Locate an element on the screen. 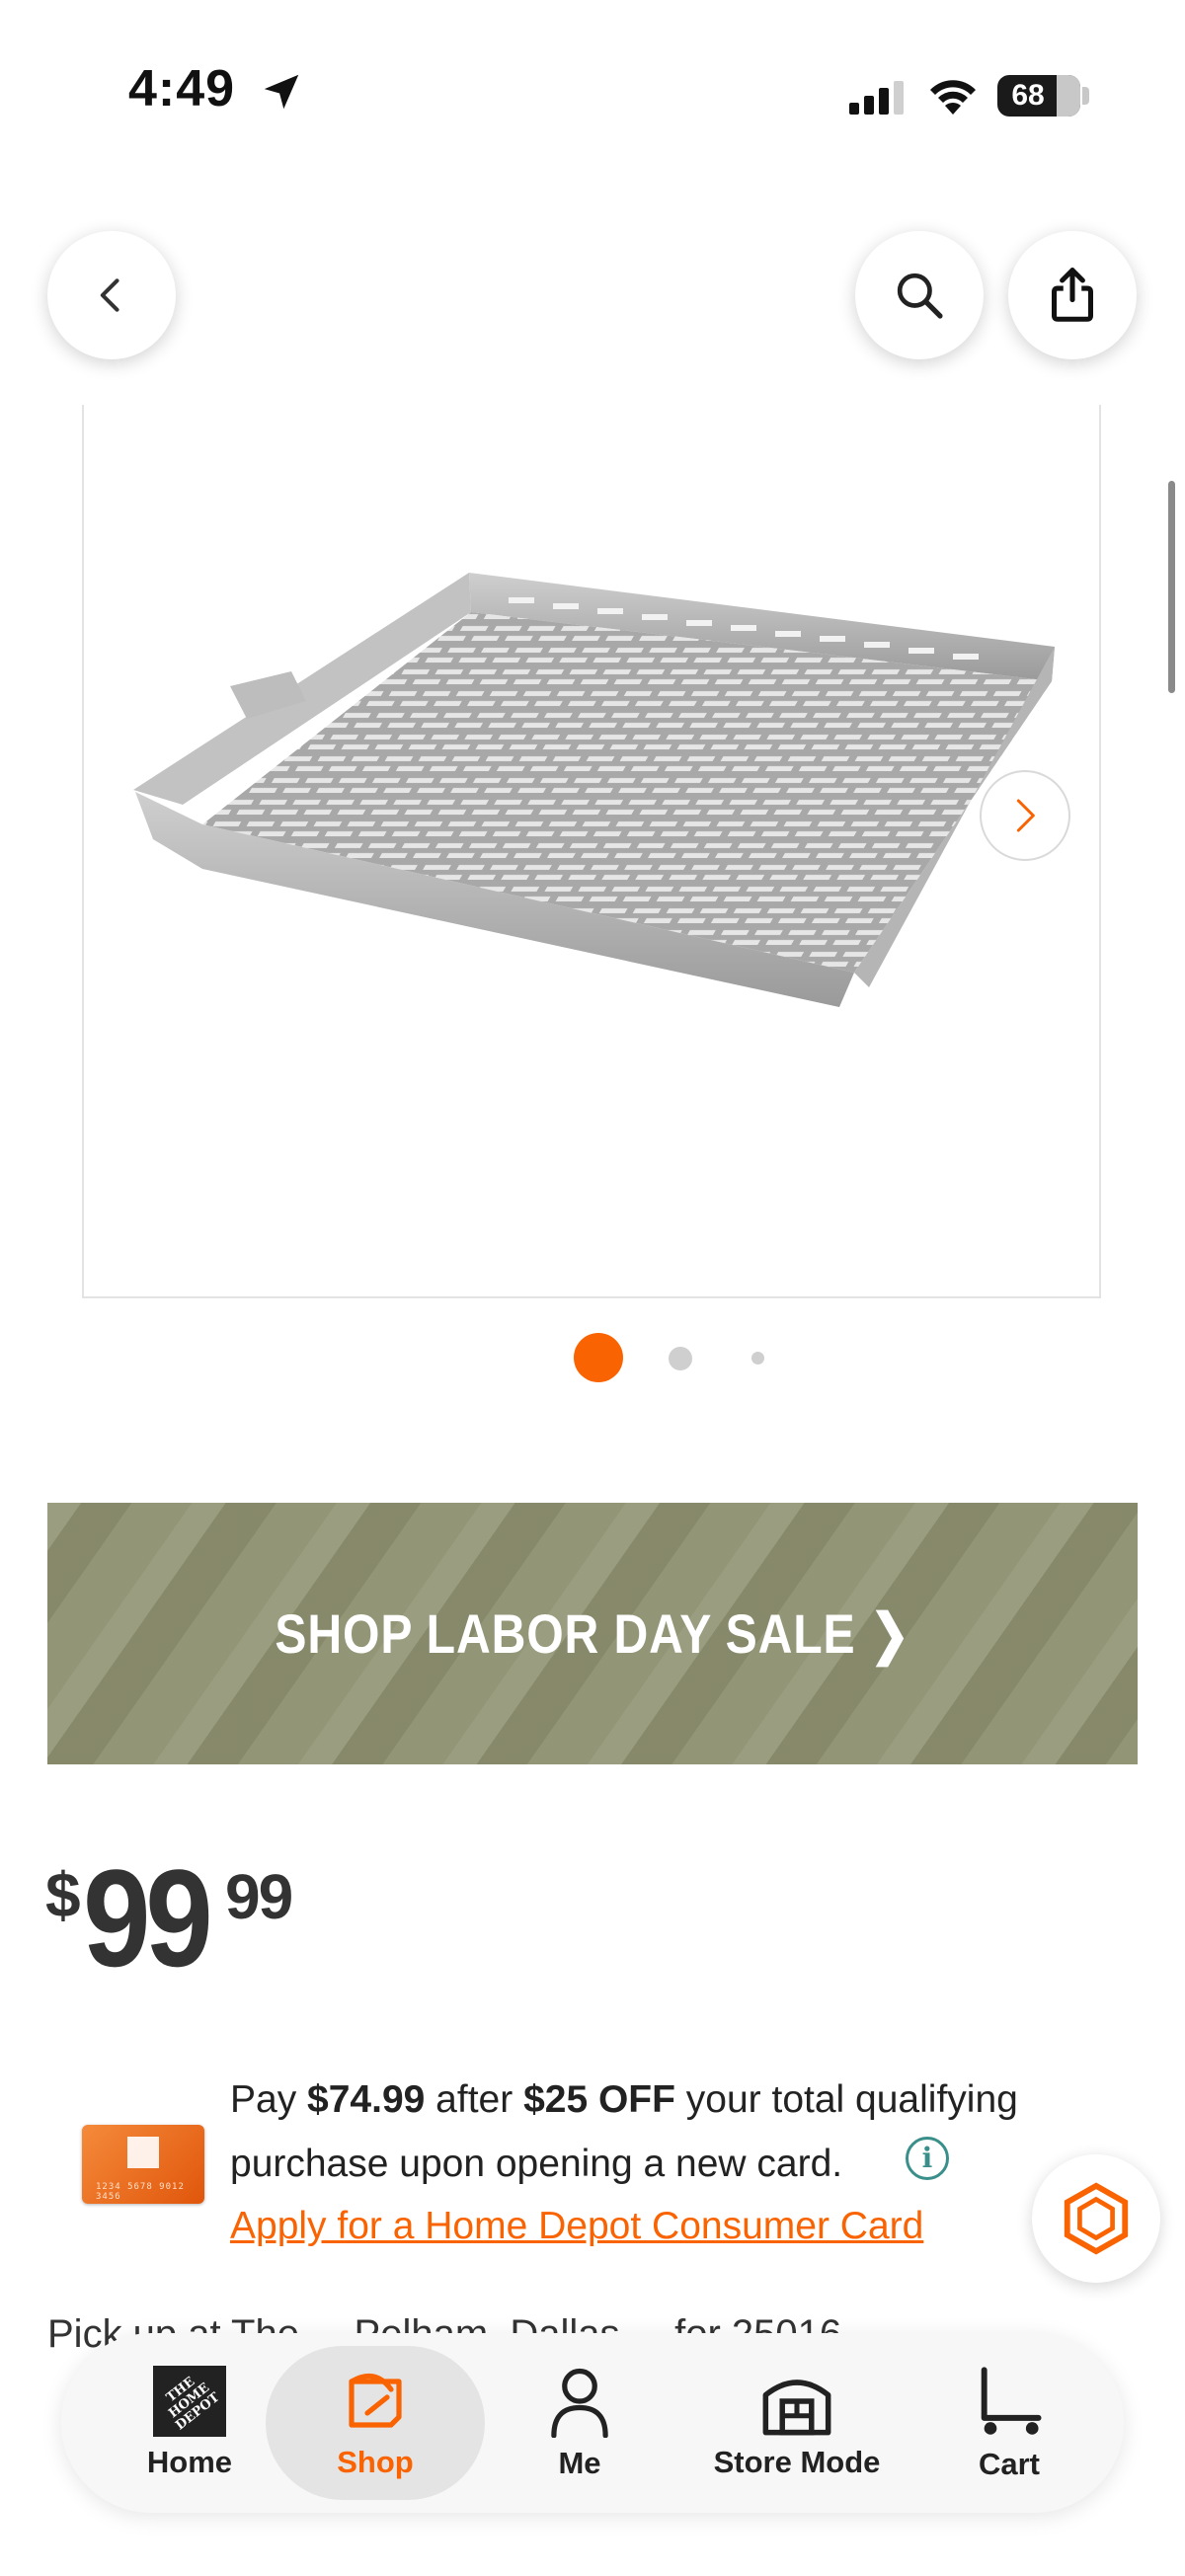 This screenshot has height=2576, width=1185. location-arrow-icon is located at coordinates (281, 92).